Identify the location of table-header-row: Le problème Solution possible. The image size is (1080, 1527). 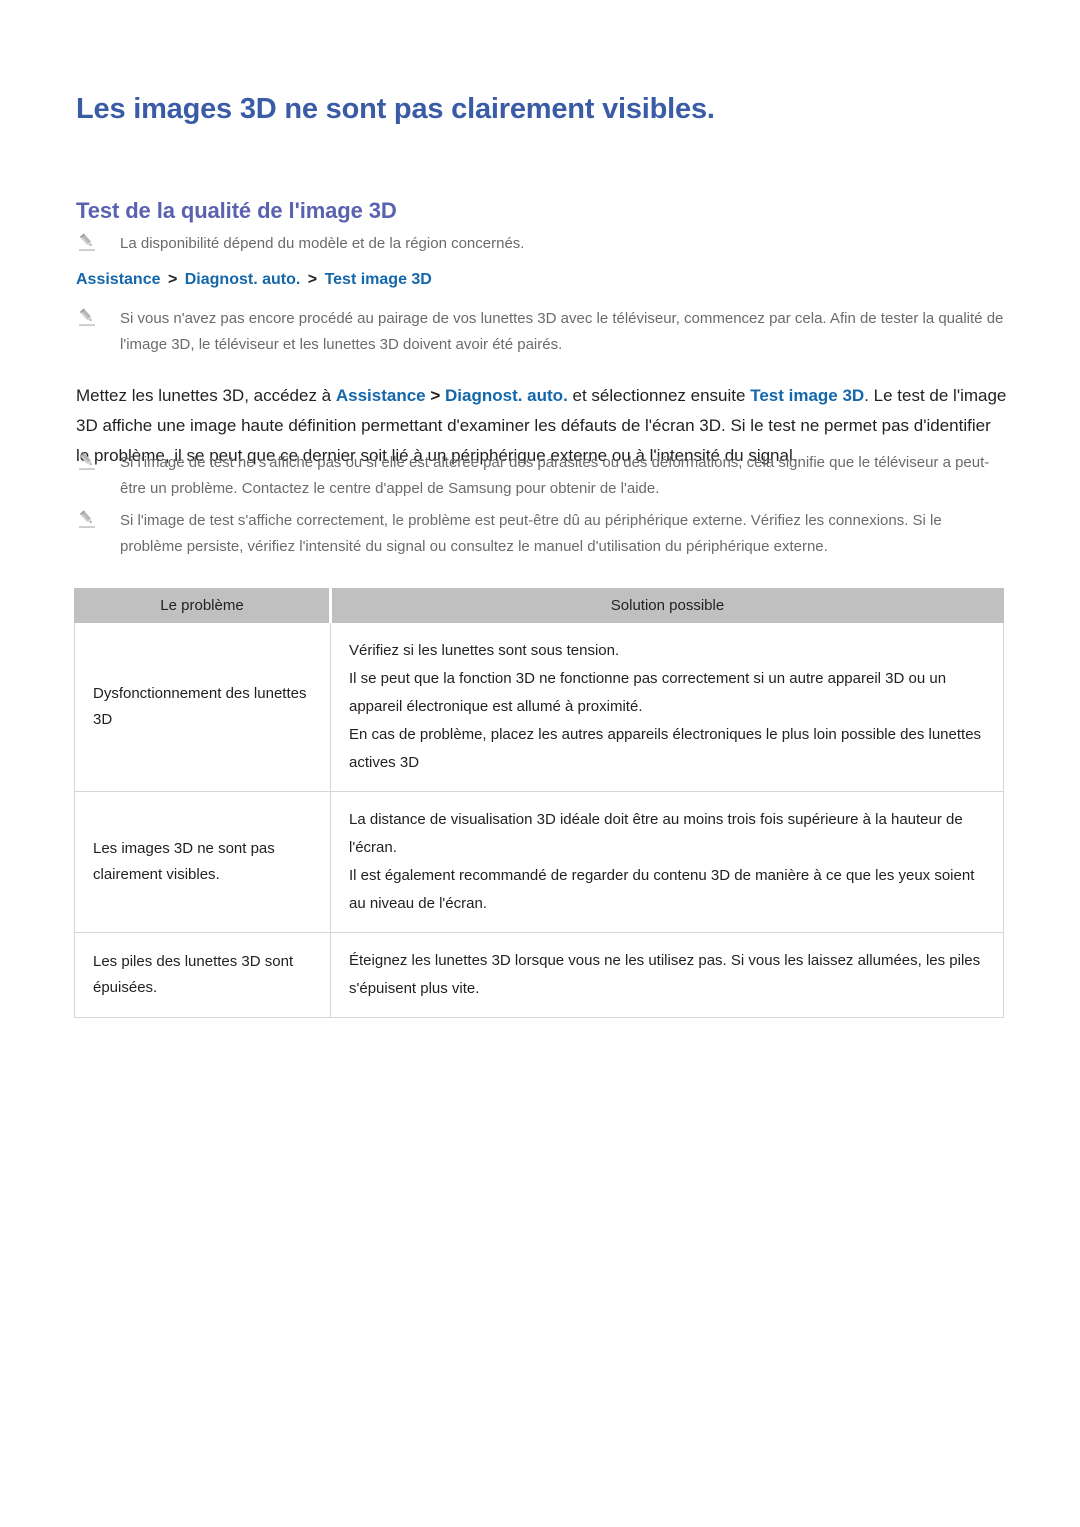
(539, 605).